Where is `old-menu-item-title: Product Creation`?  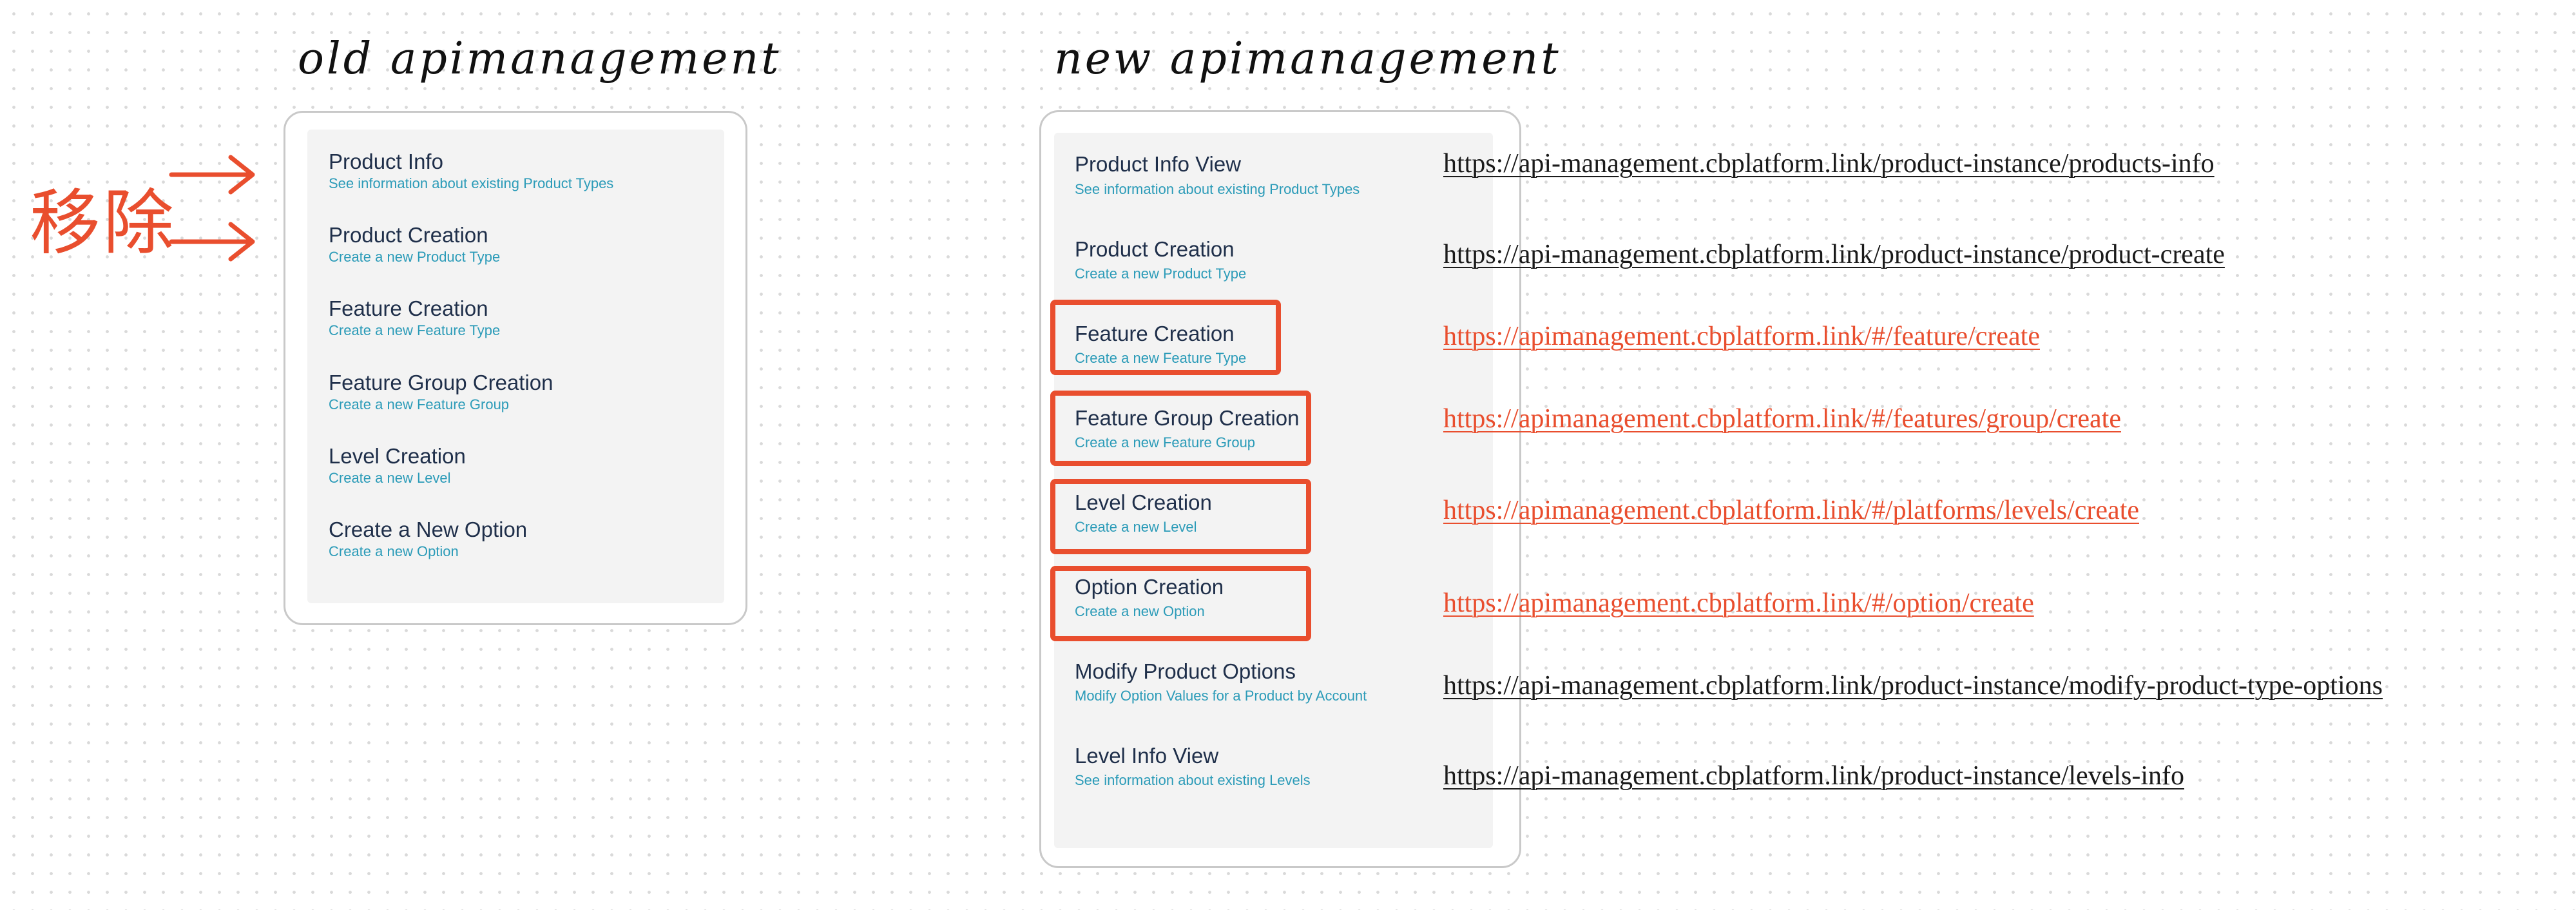 old-menu-item-title: Product Creation is located at coordinates (409, 235).